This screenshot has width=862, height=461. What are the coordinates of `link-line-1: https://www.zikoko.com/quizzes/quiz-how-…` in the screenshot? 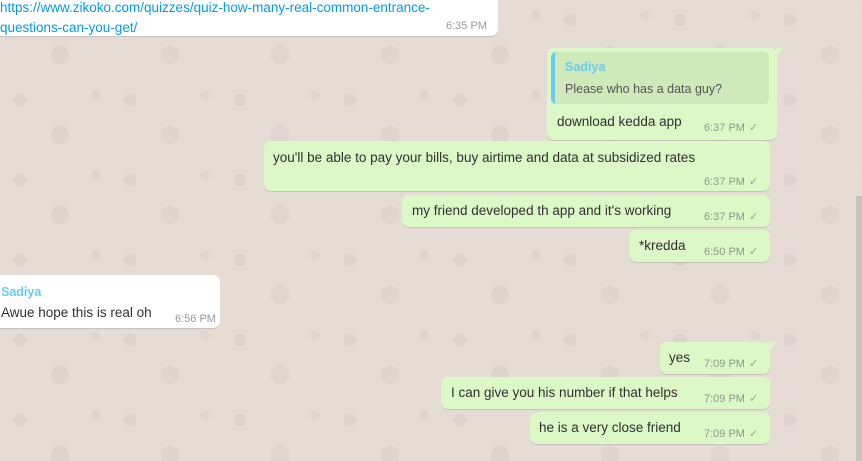 It's located at (215, 7).